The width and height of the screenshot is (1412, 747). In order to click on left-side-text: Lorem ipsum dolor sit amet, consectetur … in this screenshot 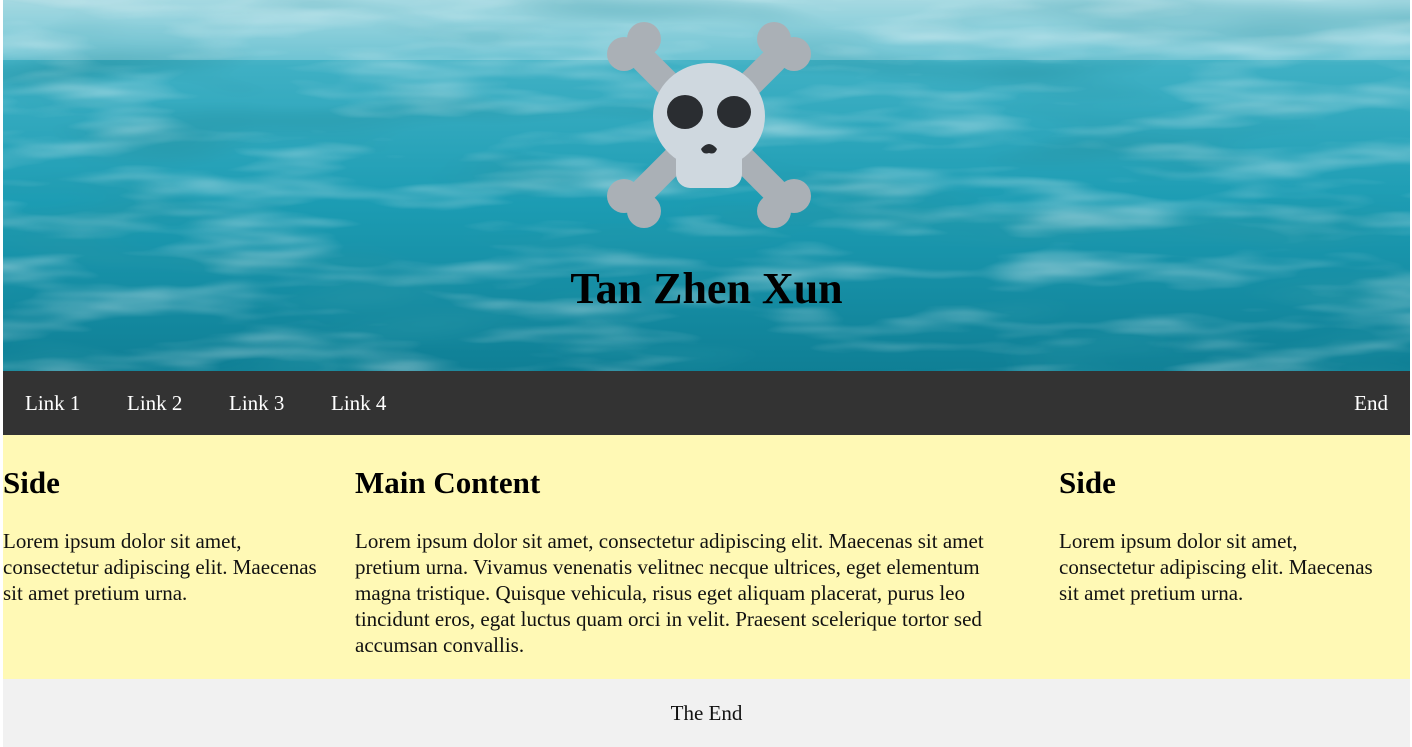, I will do `click(160, 567)`.